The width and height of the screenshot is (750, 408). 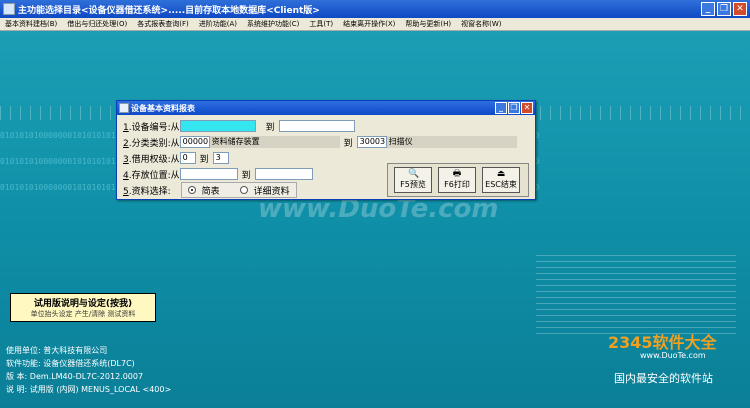 I want to click on radio-summary-label: 简表, so click(x=210, y=191).